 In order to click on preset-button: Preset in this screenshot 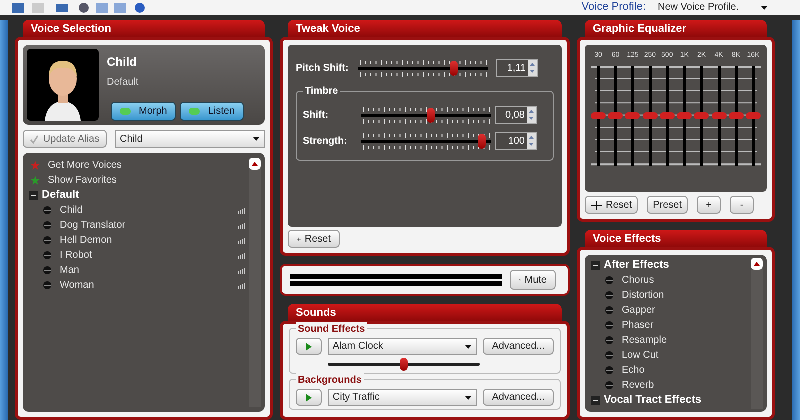, I will do `click(667, 205)`.